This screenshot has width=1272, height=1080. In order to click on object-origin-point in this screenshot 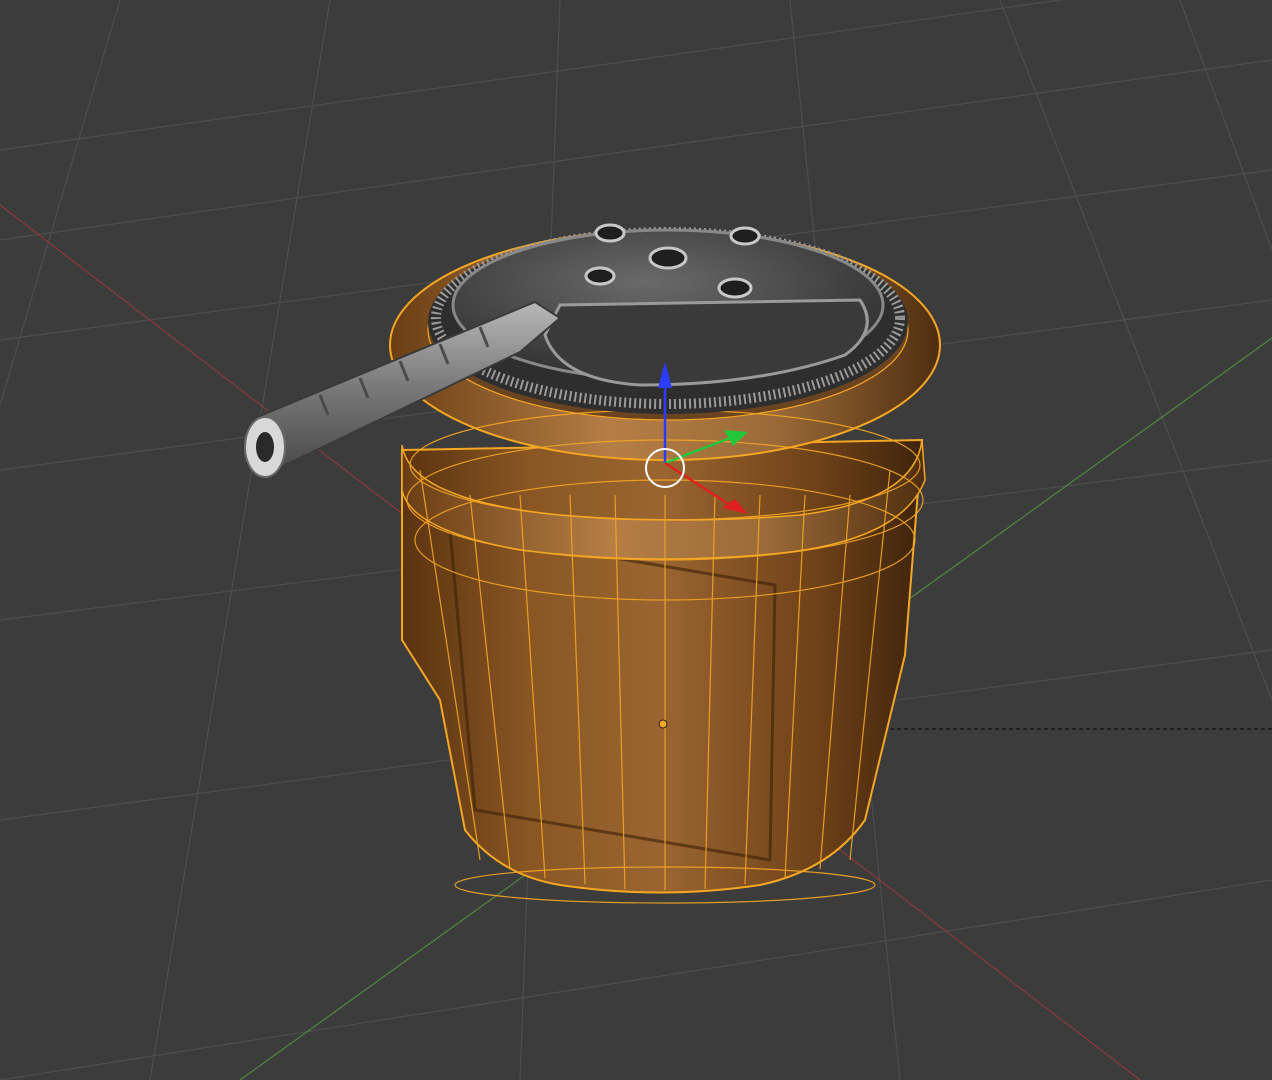, I will do `click(663, 724)`.